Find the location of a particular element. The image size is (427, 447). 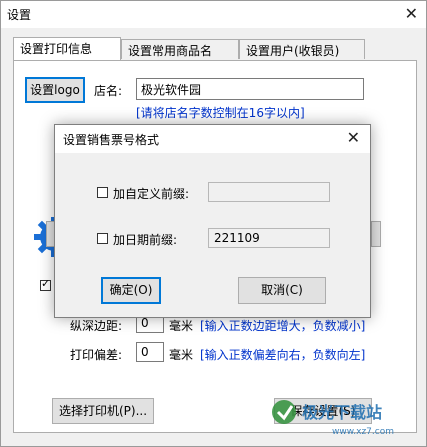

date-prefix-input: 221109 is located at coordinates (269, 238).